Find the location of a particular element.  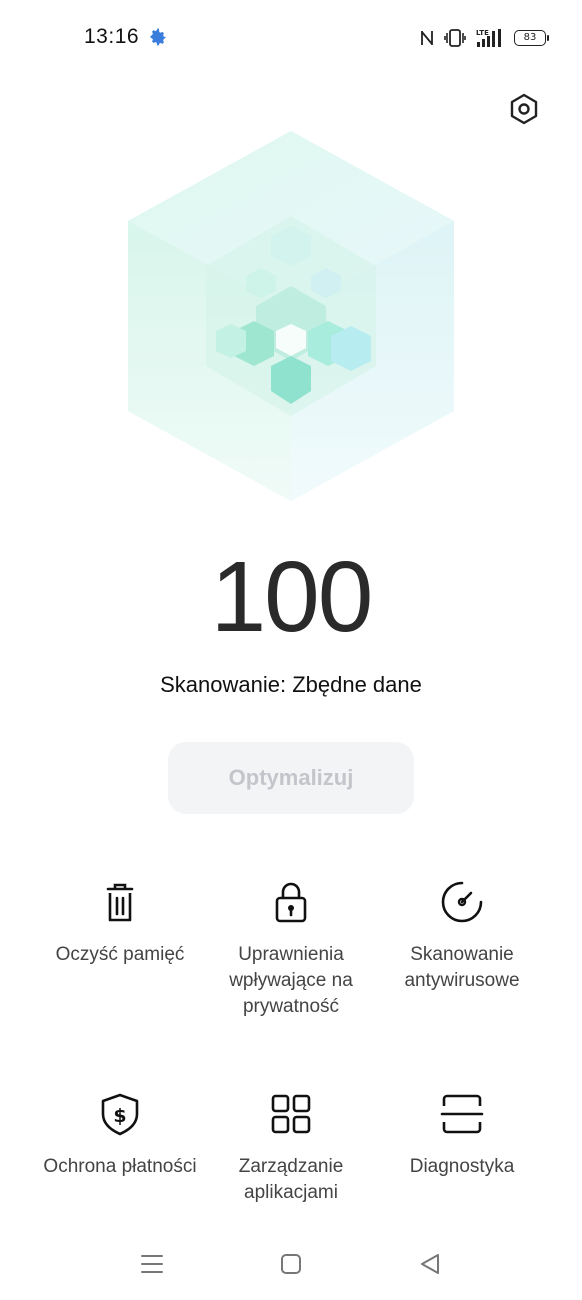

menu-icon is located at coordinates (152, 1264).